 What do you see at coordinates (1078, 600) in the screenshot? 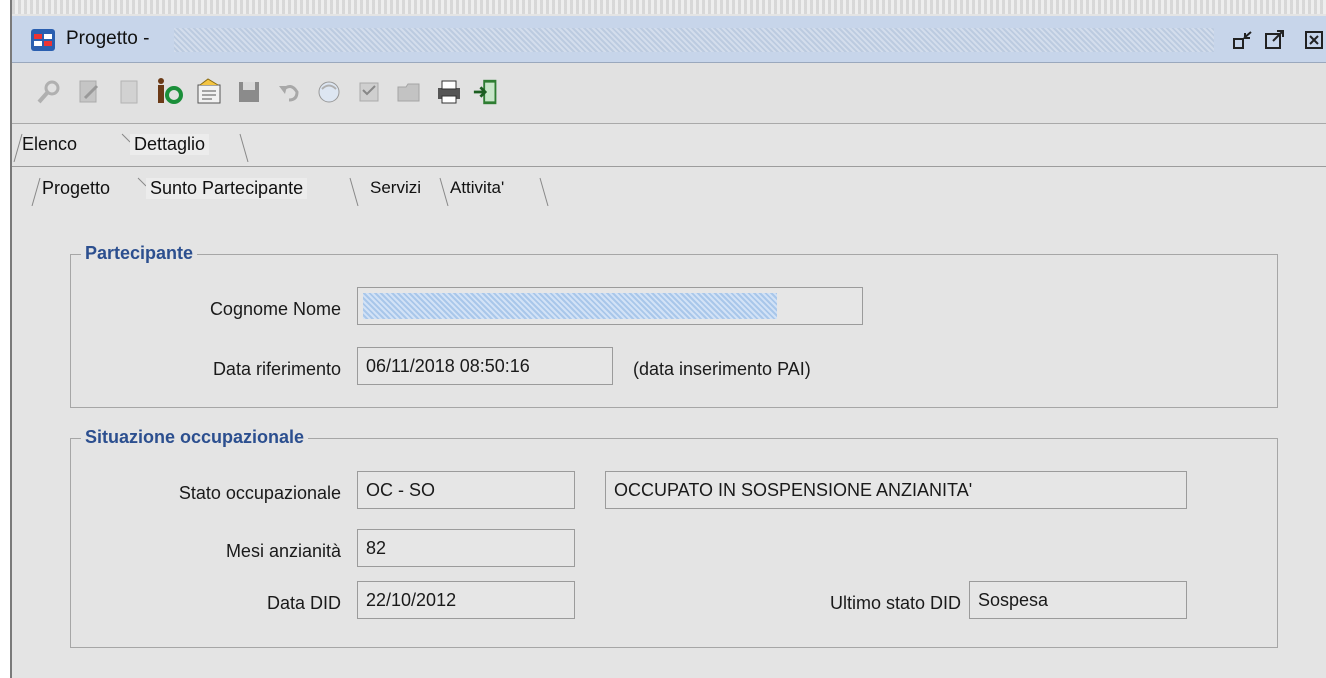
I see `ultimo-stato-did-field: Sospesa` at bounding box center [1078, 600].